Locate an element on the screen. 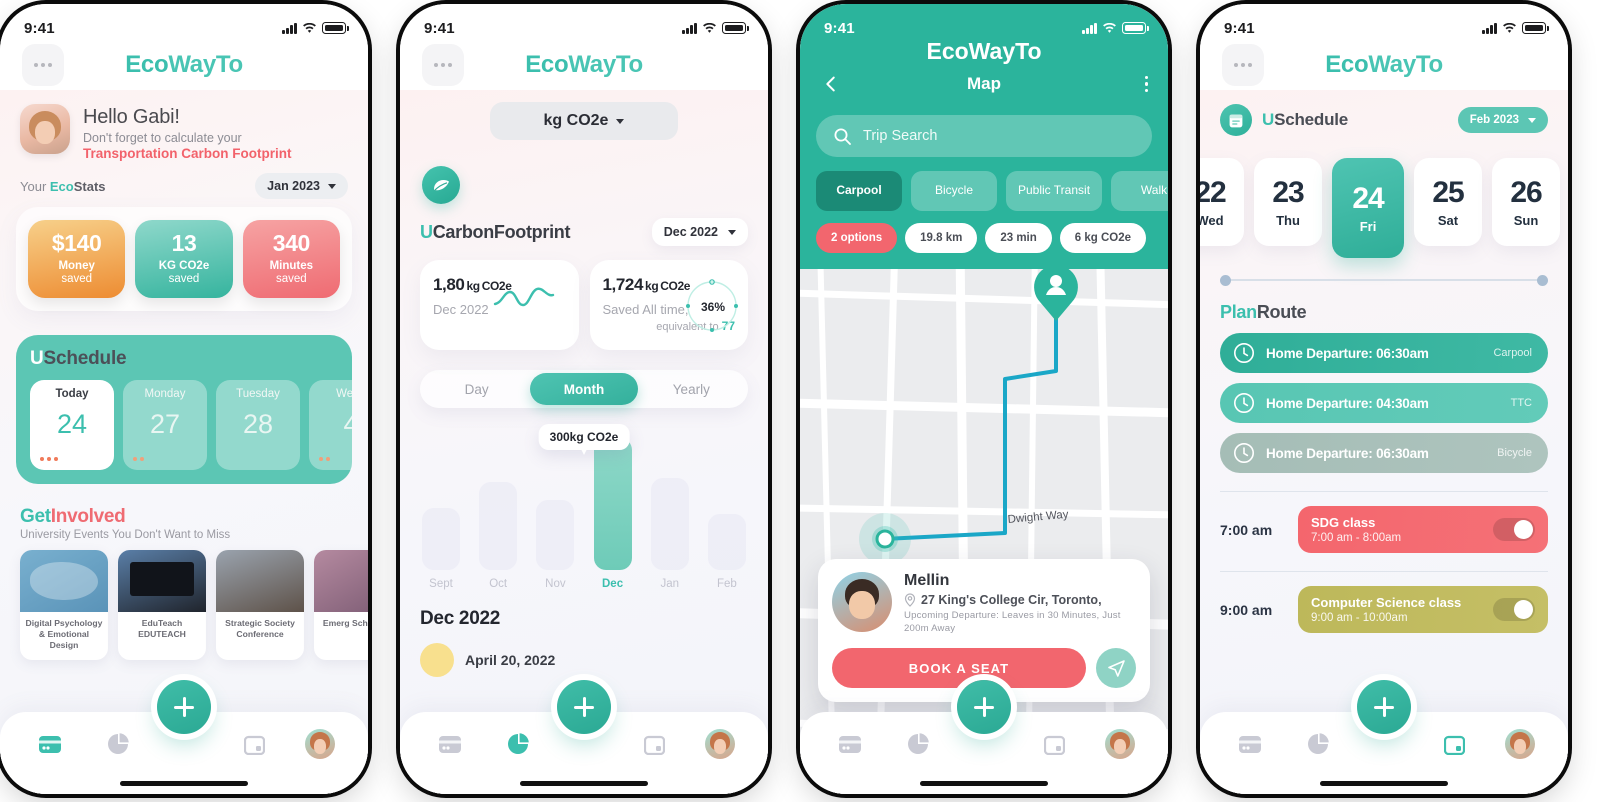  segment-month: Month is located at coordinates (584, 389).